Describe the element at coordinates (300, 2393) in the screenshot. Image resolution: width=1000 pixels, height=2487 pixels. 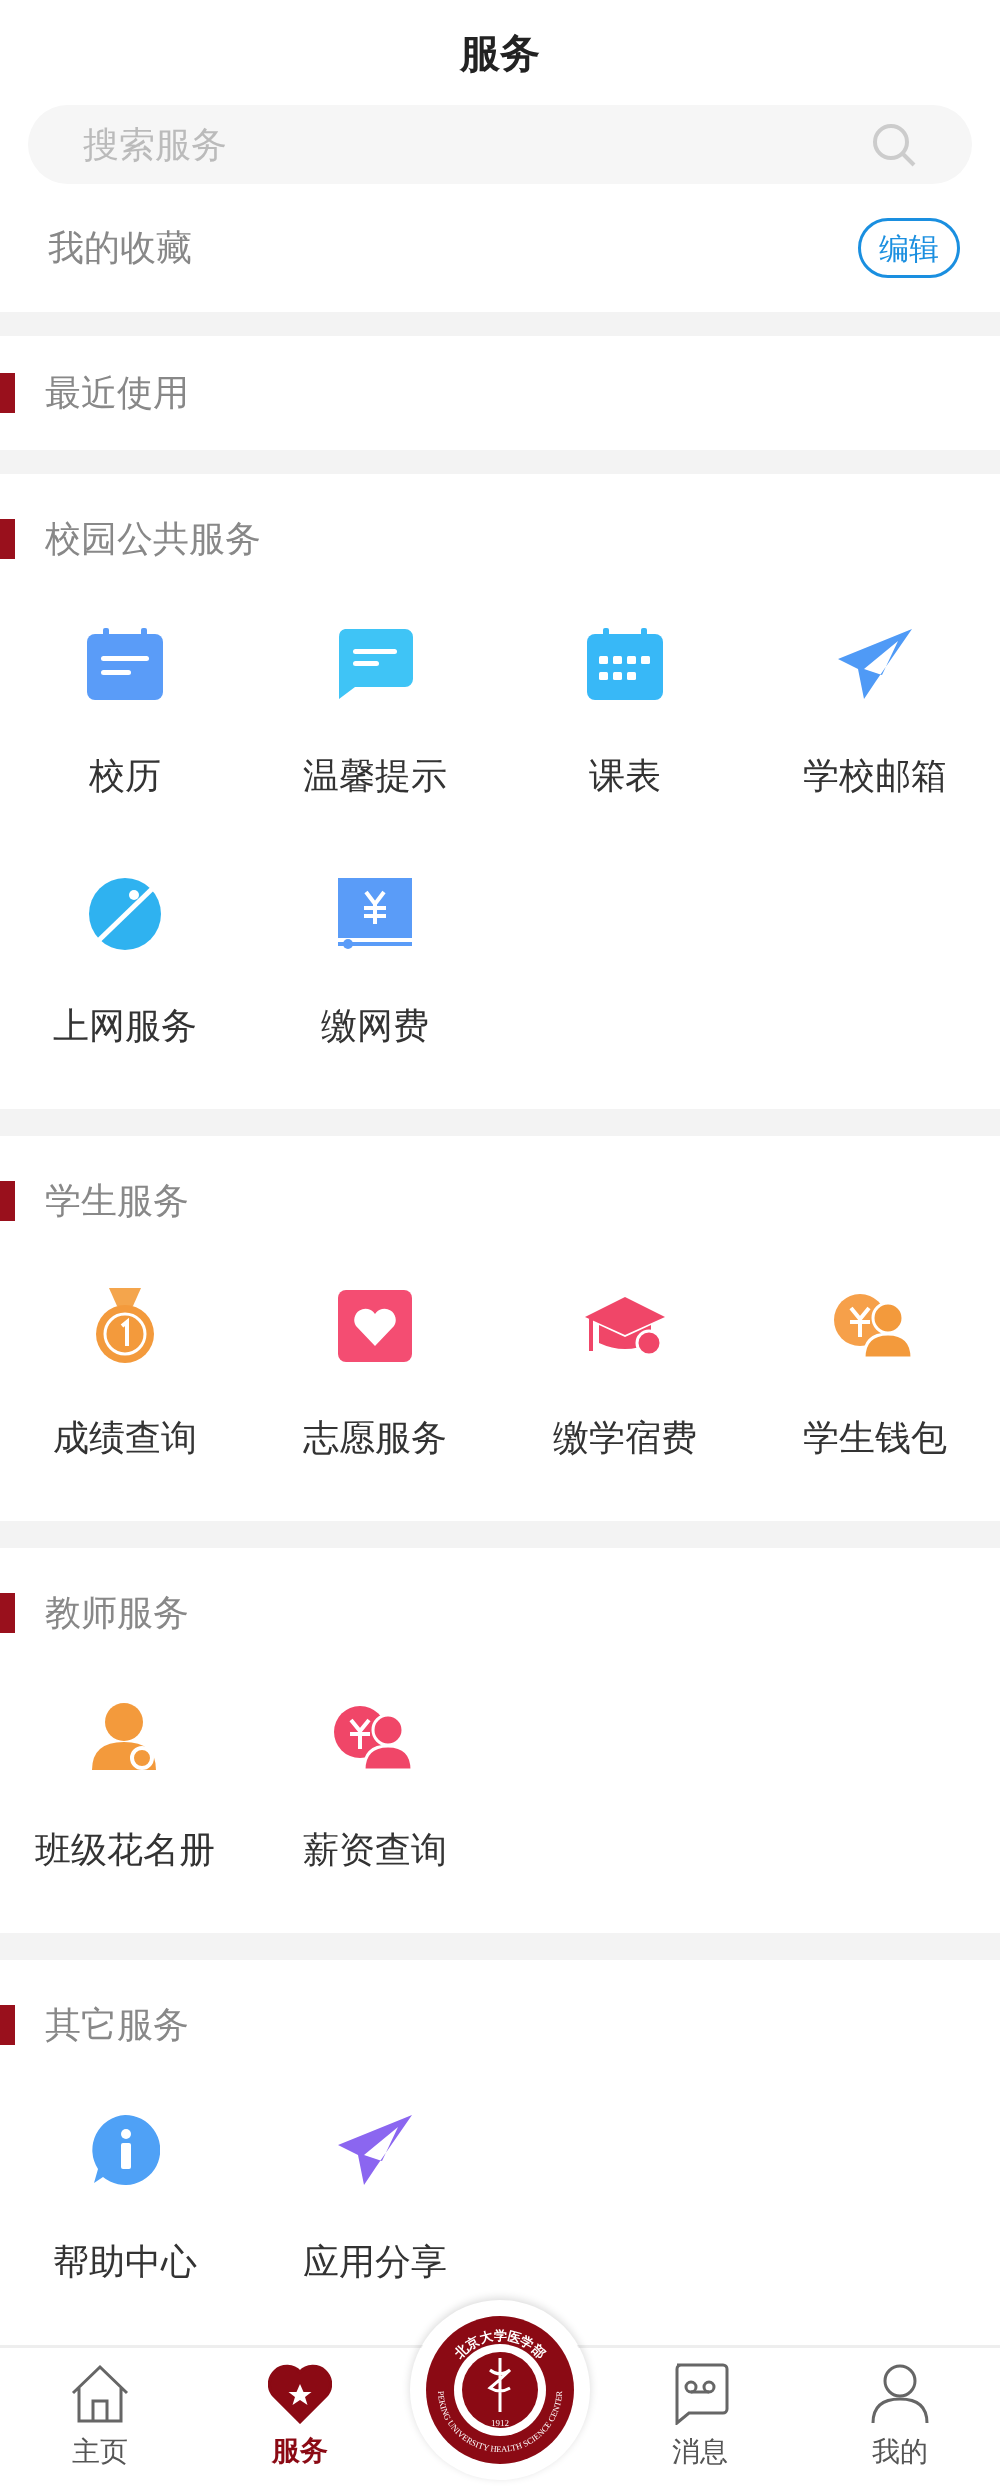
I see `heart-star-icon` at that location.